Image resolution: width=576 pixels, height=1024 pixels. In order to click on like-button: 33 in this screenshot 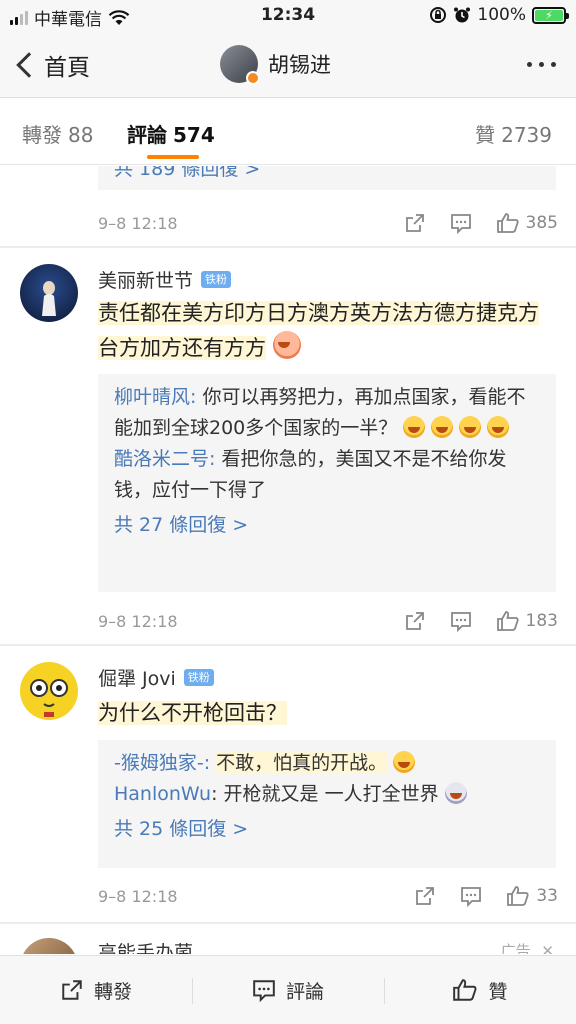, I will do `click(532, 896)`.